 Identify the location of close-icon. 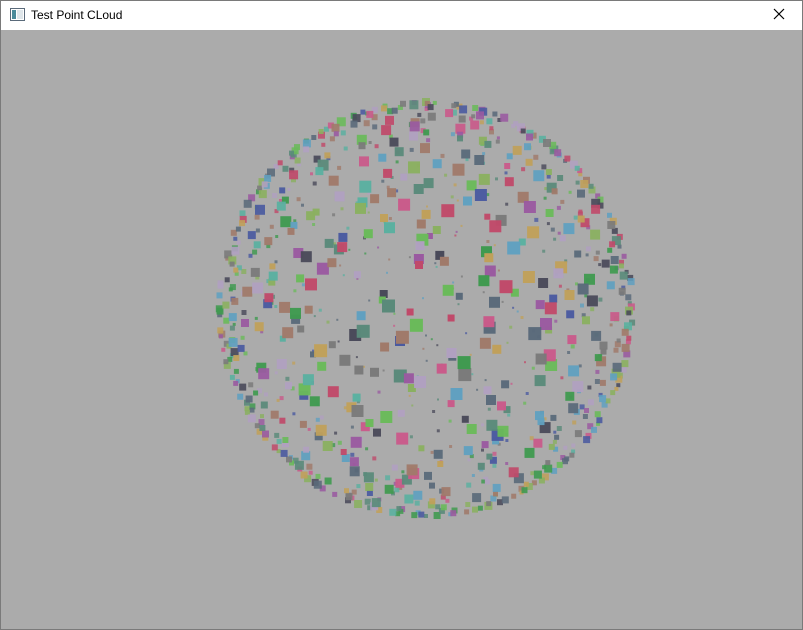
(779, 16).